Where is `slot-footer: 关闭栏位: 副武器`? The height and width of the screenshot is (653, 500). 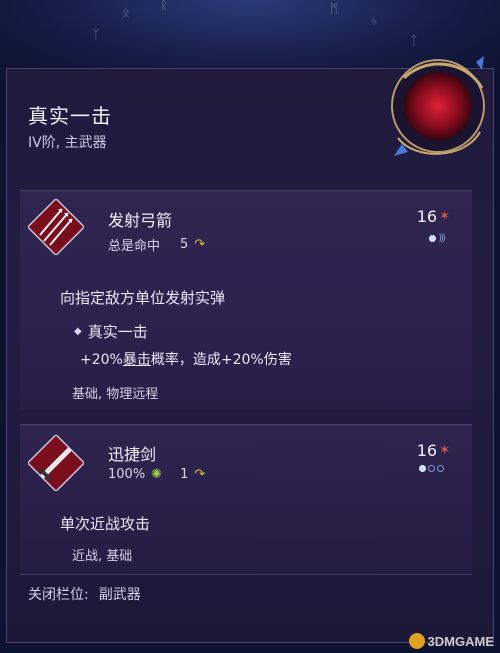
slot-footer: 关闭栏位: 副武器 is located at coordinates (84, 594).